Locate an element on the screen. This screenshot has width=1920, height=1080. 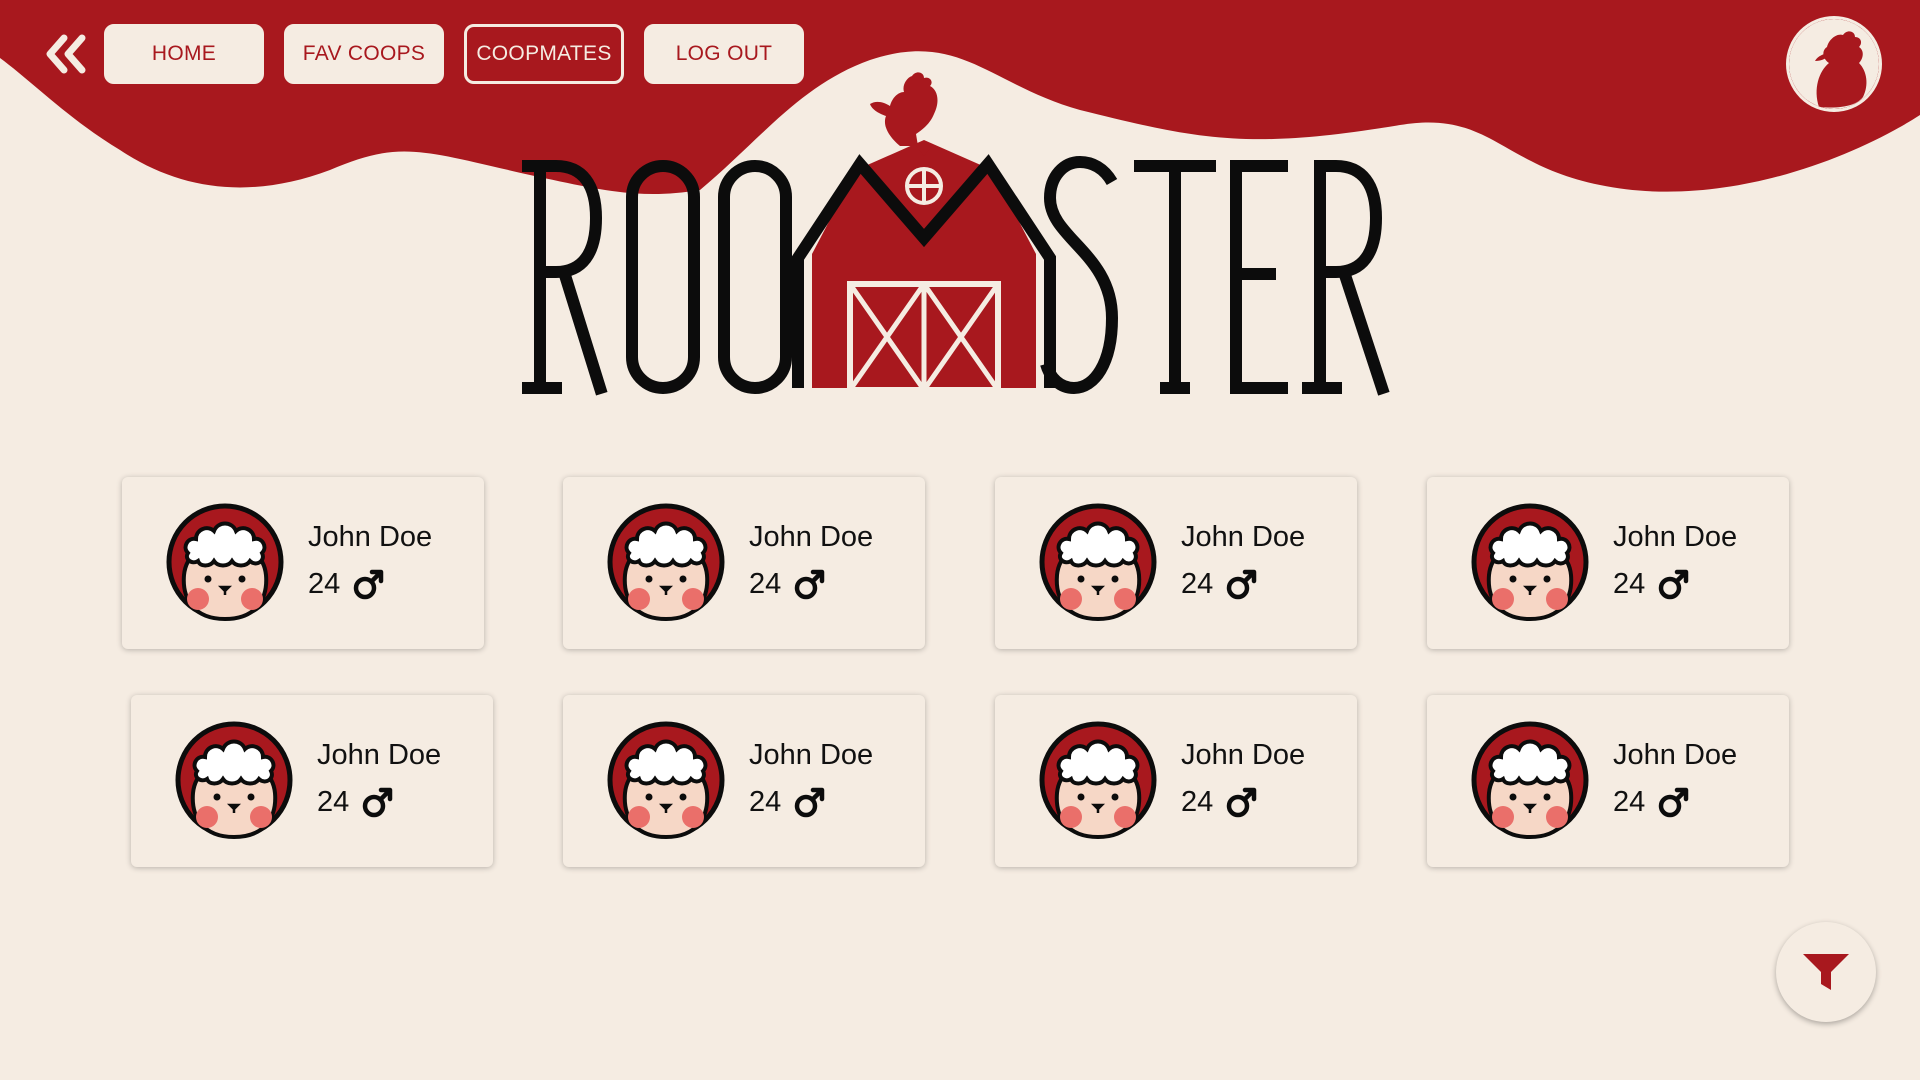
profile-avatar is located at coordinates (1834, 64).